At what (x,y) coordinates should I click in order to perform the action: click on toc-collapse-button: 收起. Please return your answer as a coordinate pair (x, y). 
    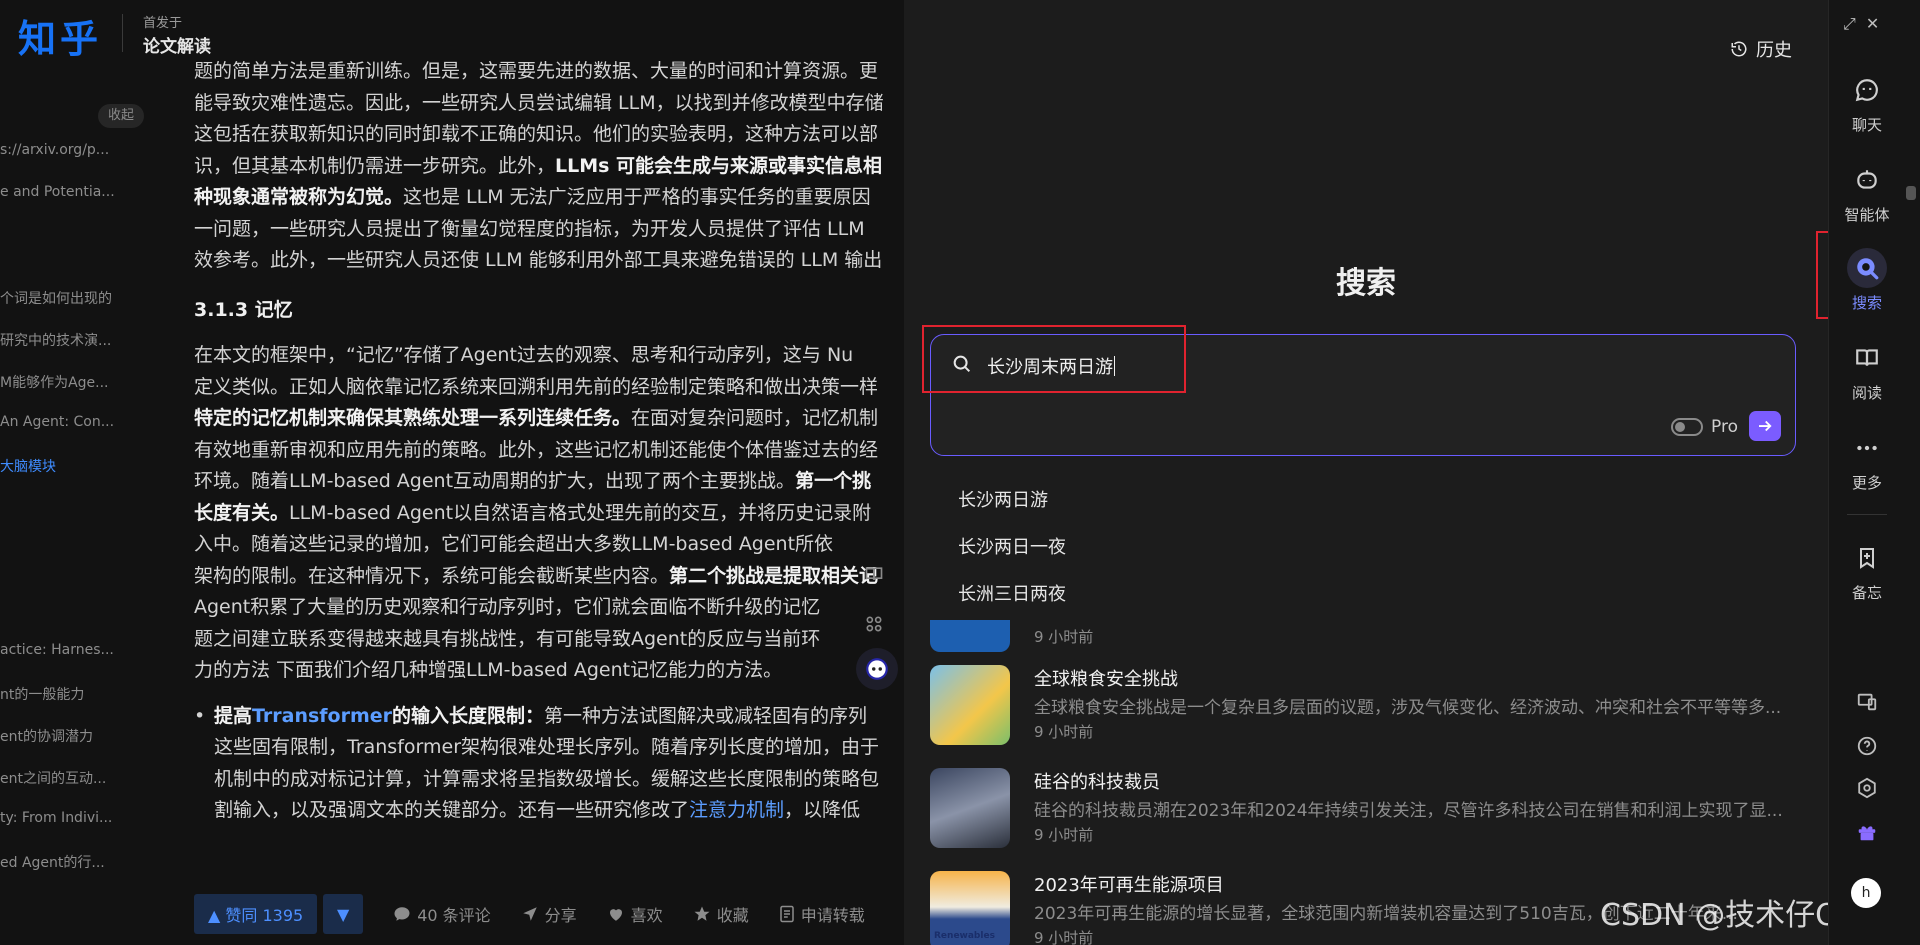
    Looking at the image, I should click on (121, 116).